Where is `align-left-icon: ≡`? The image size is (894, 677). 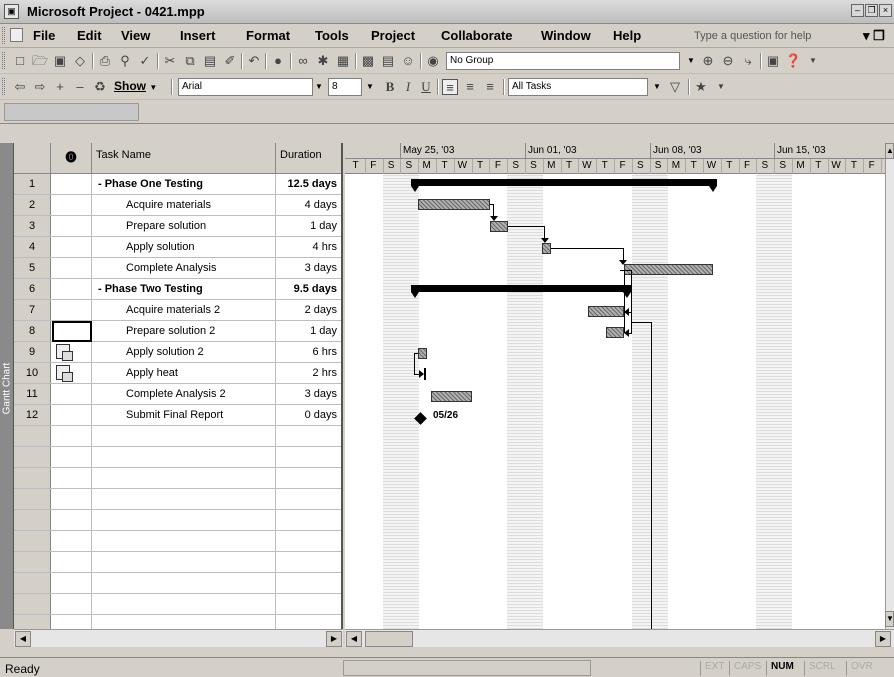
align-left-icon: ≡ is located at coordinates (450, 87).